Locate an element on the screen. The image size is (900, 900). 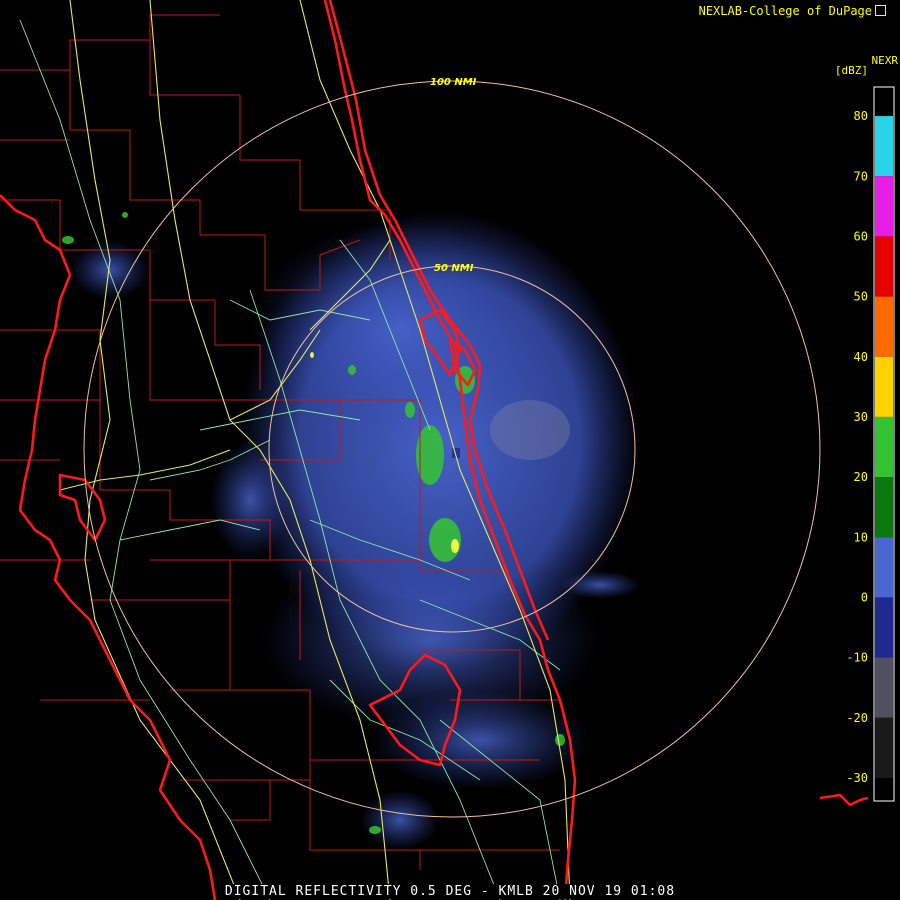
credit-text: NEXLAB-College of DuPage is located at coordinates (785, 11).